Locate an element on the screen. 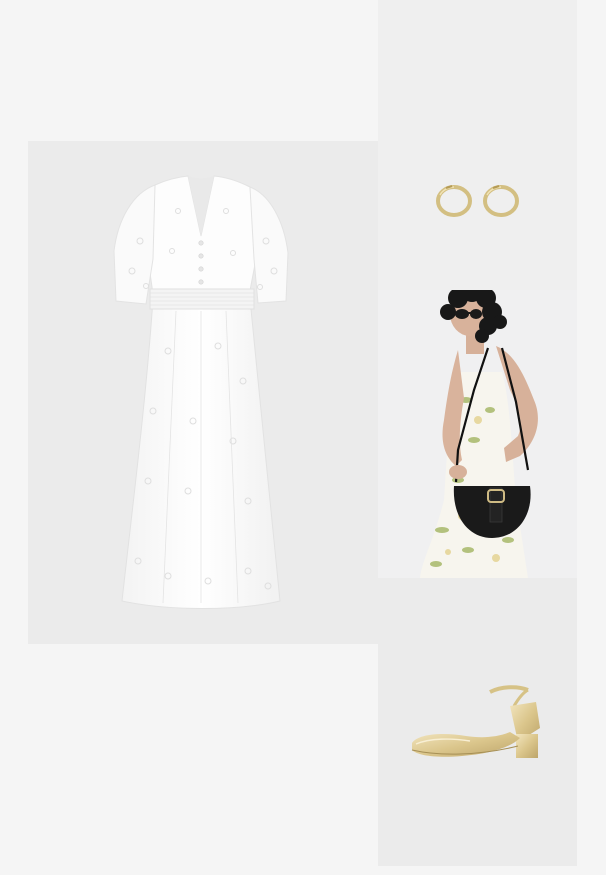 The height and width of the screenshot is (875, 606). shoes-product-tile is located at coordinates (477, 722).